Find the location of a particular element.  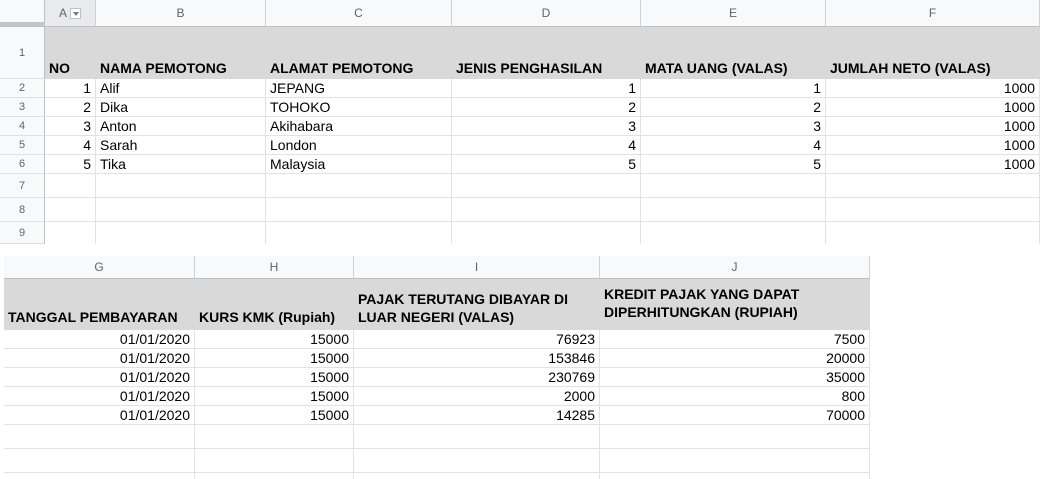

row-header-2: 2 is located at coordinates (22, 88).